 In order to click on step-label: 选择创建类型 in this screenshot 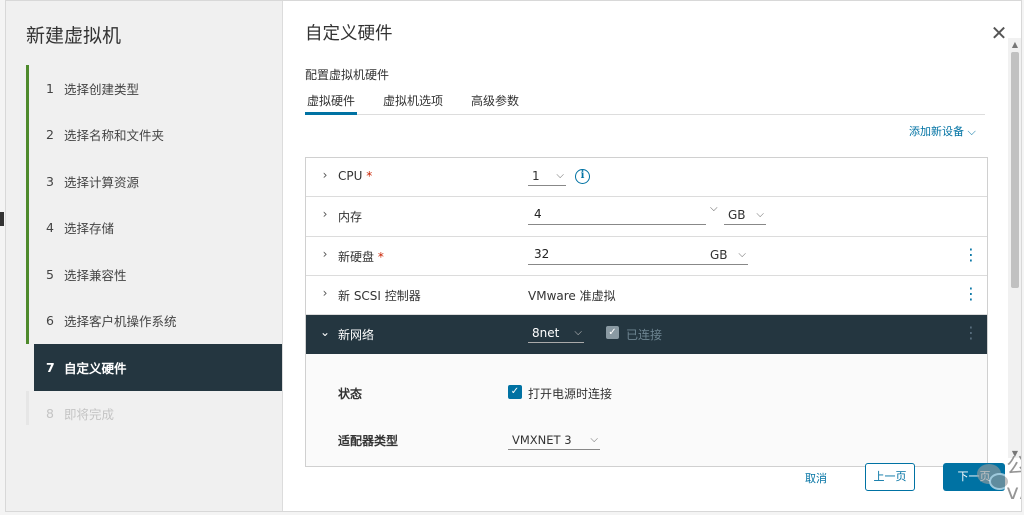, I will do `click(102, 89)`.